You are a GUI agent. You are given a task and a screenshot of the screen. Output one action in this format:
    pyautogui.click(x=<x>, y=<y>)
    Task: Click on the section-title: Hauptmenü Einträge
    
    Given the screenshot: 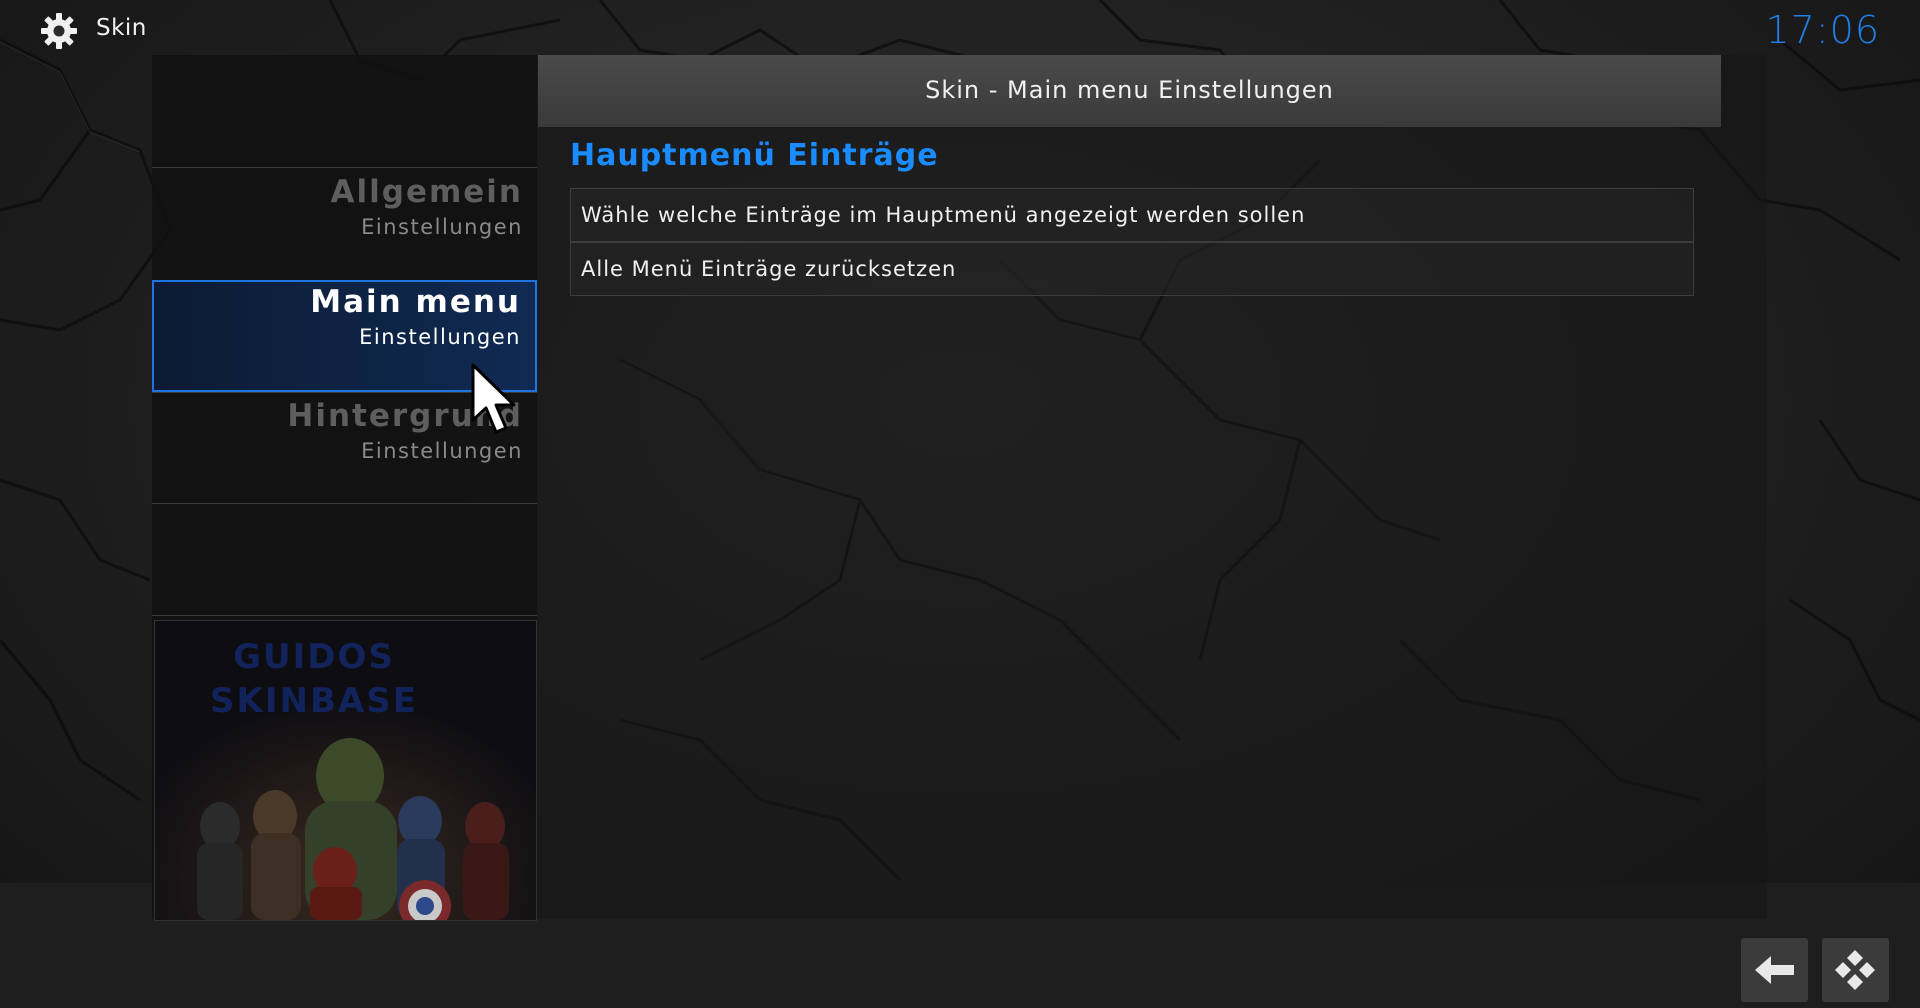 What is the action you would take?
    pyautogui.click(x=754, y=155)
    